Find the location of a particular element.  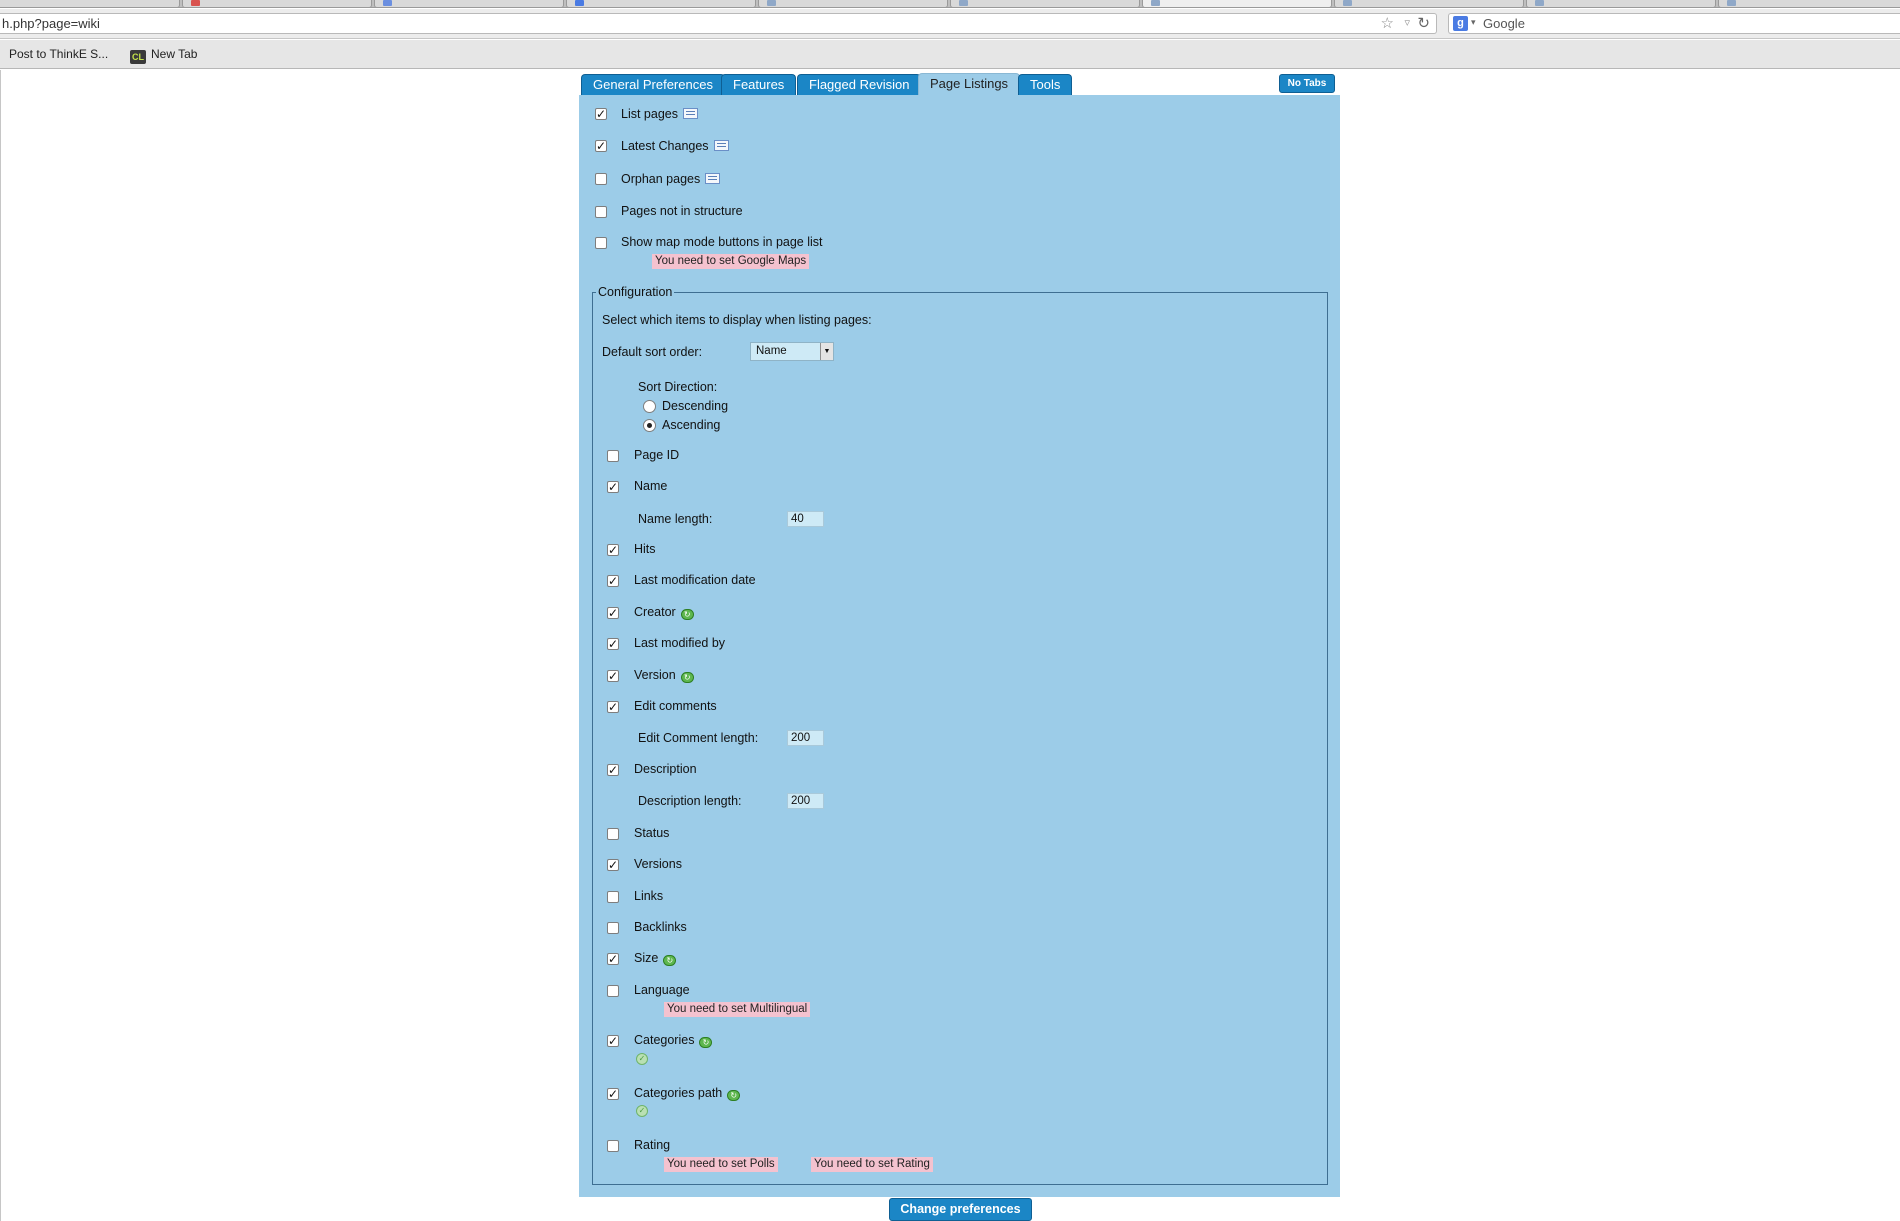

column-status: Status is located at coordinates (652, 833).